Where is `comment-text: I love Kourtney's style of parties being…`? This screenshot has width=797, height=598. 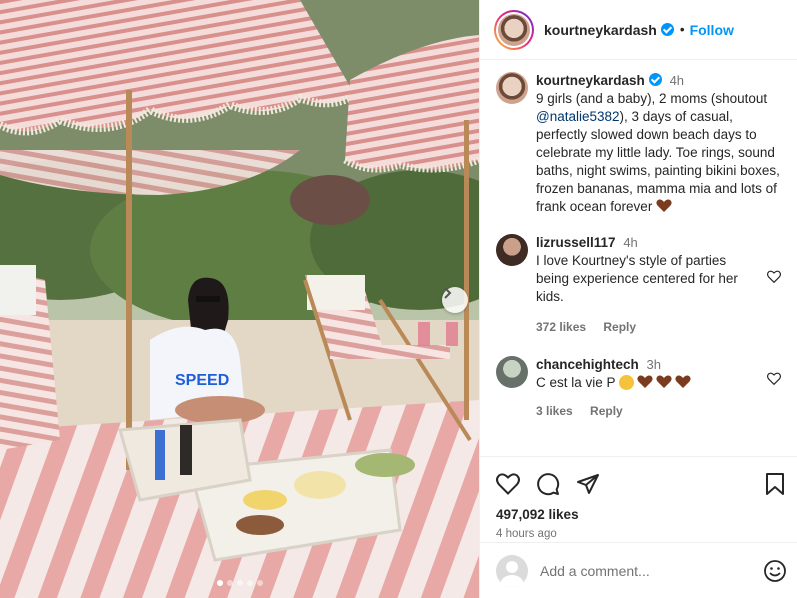 comment-text: I love Kourtney's style of parties being… is located at coordinates (637, 278).